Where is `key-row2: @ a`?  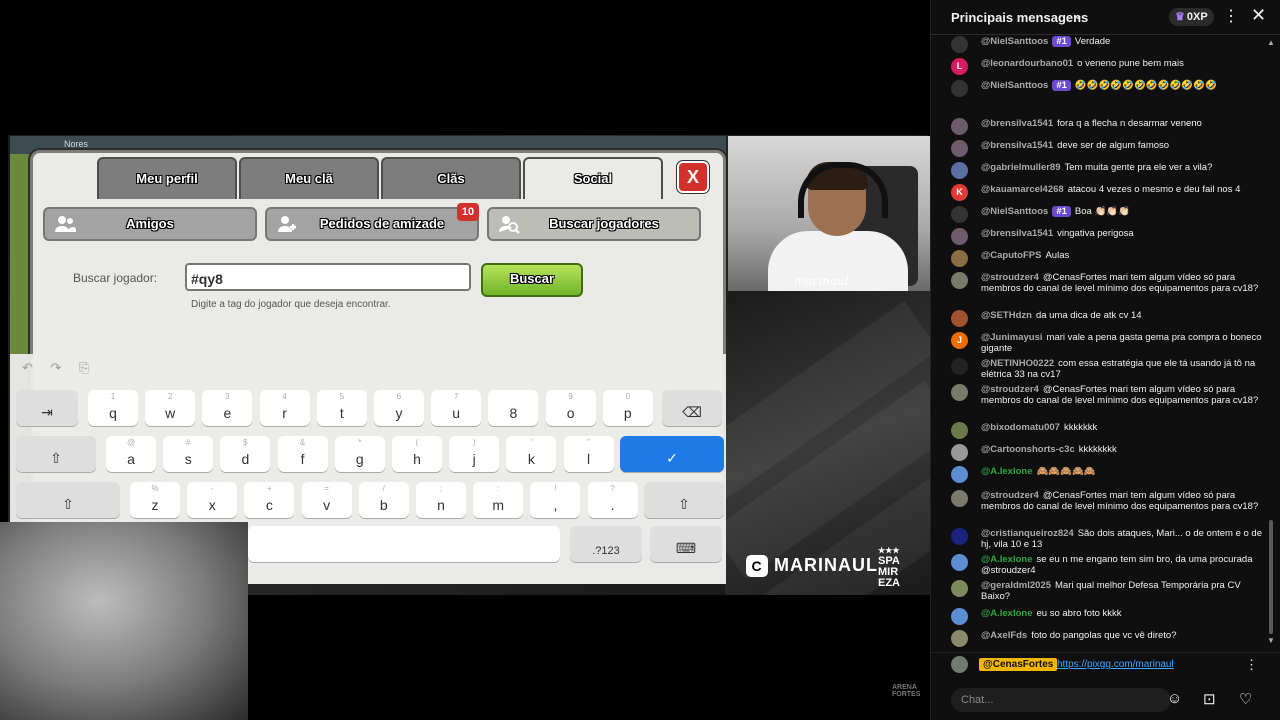
key-row2: @ a is located at coordinates (131, 454).